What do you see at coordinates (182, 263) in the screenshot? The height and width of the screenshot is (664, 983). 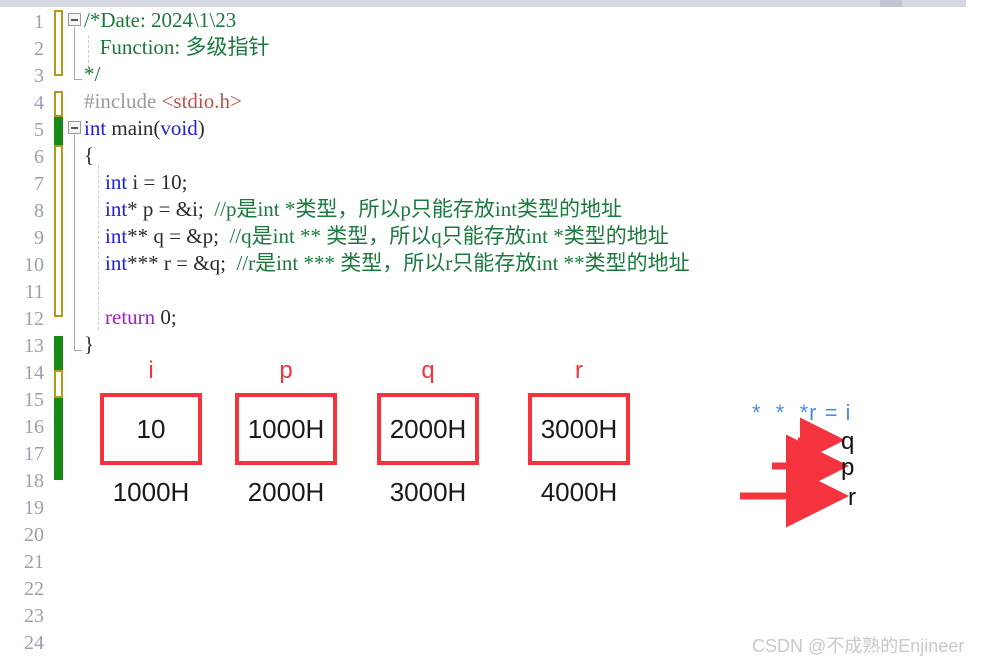 I see `code-token-plain: *** r = &q;` at bounding box center [182, 263].